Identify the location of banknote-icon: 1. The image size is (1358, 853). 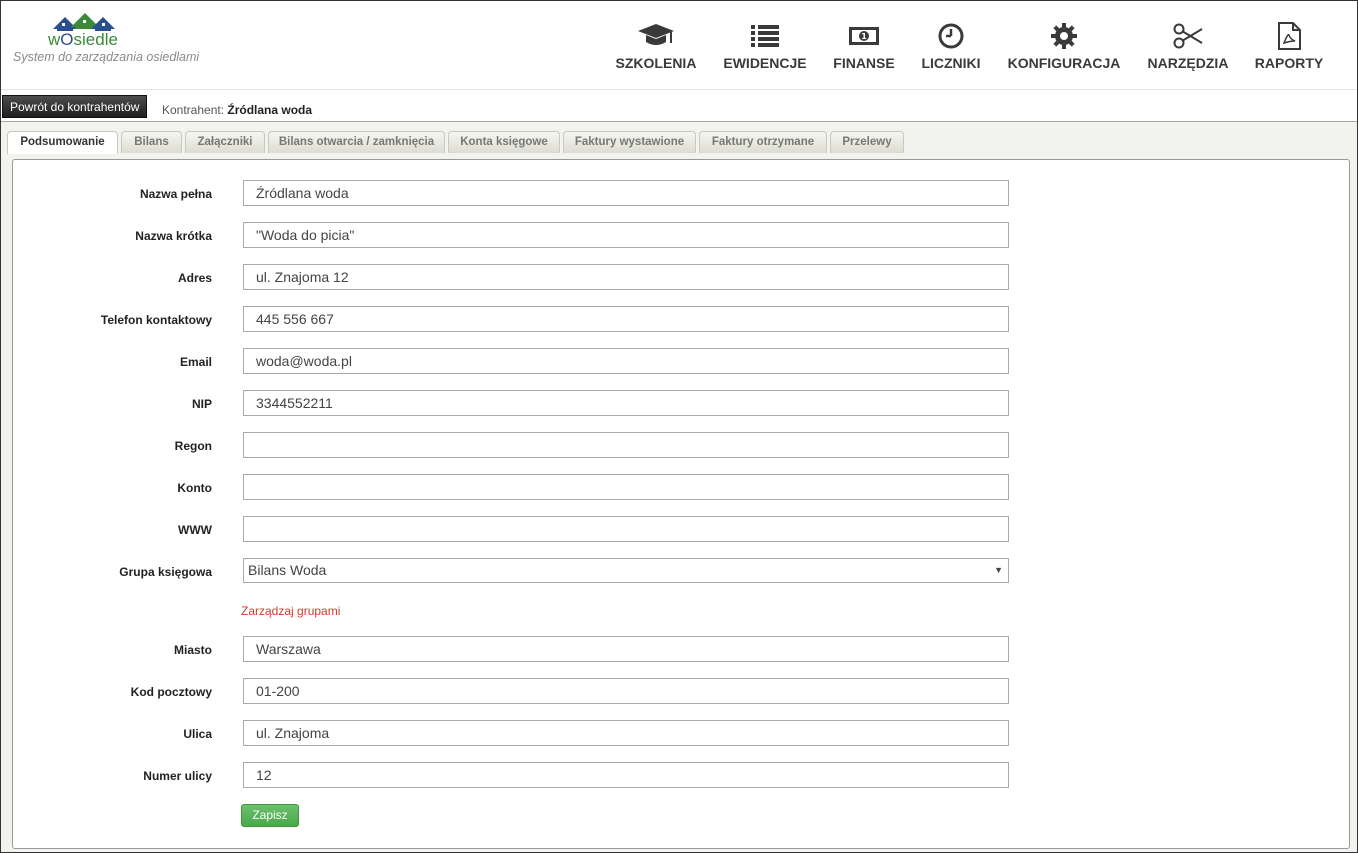
(864, 36).